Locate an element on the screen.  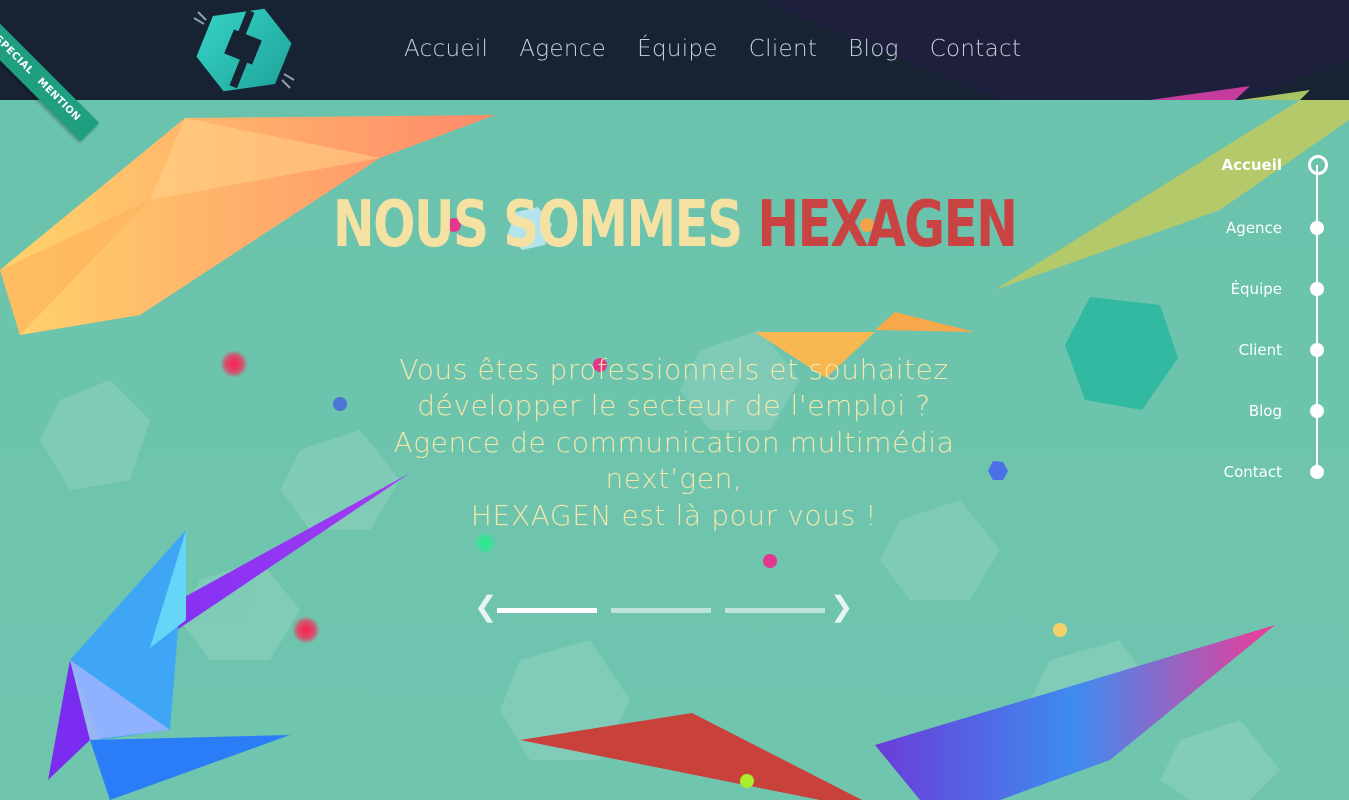
dot-nav-label: Accueil is located at coordinates (1251, 165).